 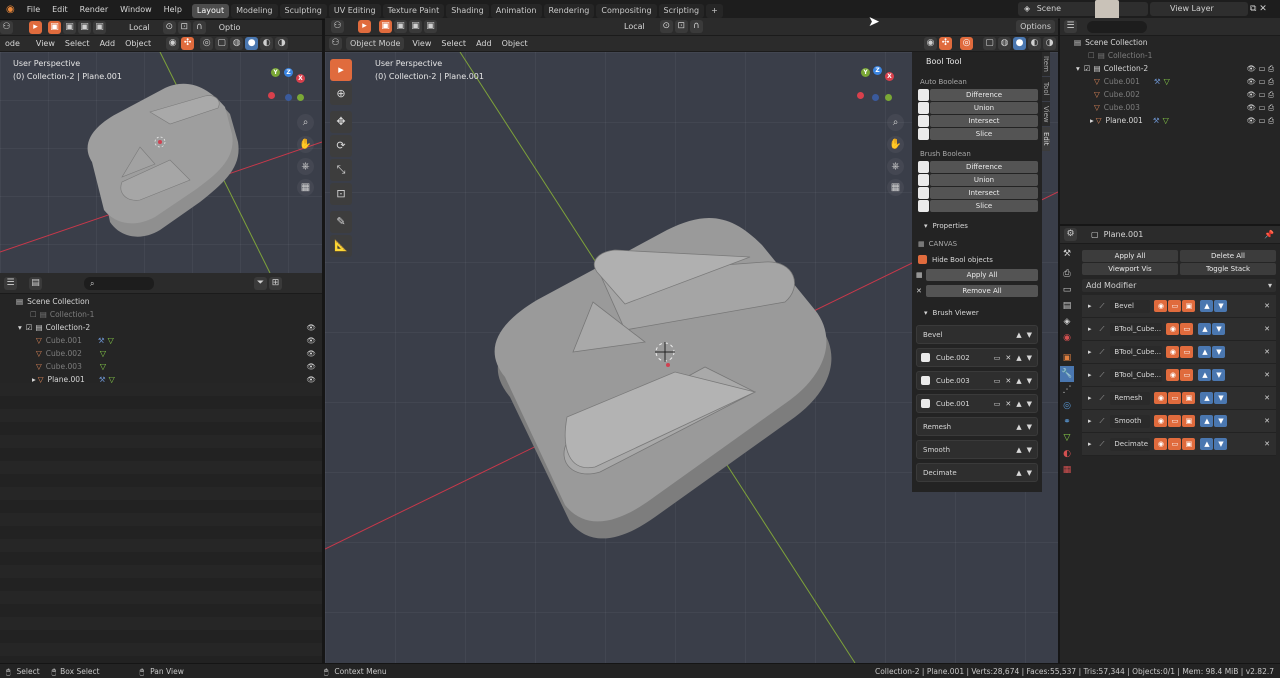 I want to click on main-menu-view: View, so click(x=421, y=43).